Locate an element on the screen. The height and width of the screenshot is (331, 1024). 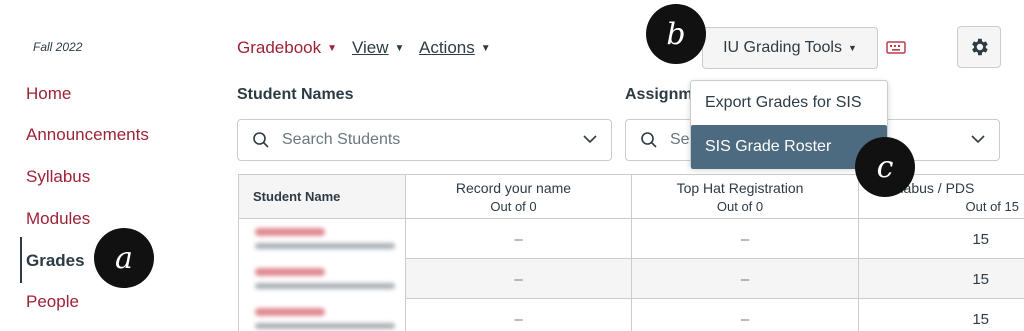
actions-menu: Actions ▼ is located at coordinates (455, 48).